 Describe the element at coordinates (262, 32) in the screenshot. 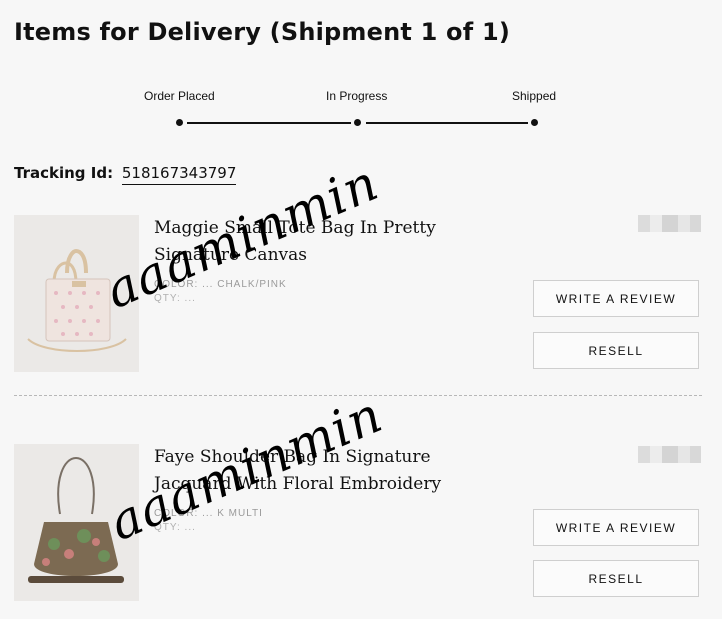

I see `page-title: Items for Delivery (Shipment 1 of 1)` at that location.